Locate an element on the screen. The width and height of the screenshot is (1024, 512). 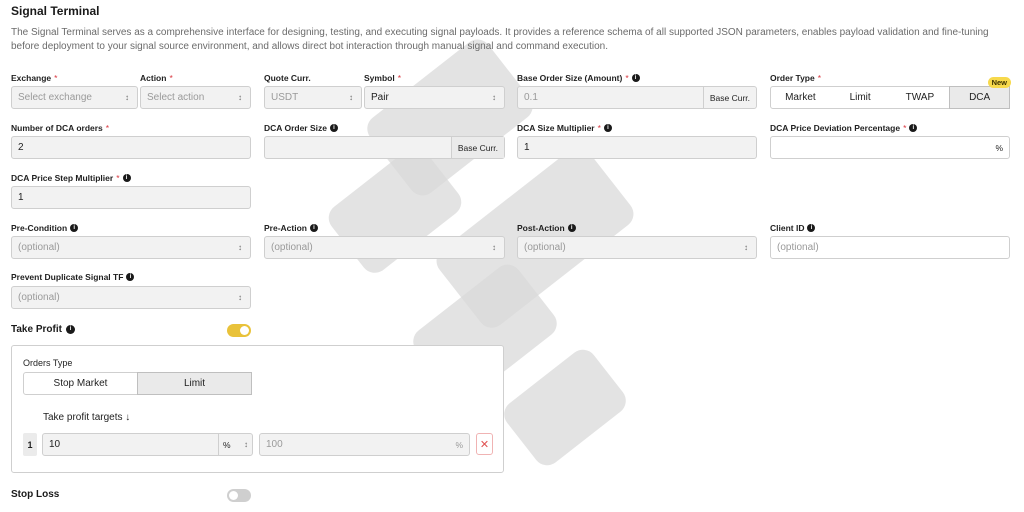
take-profit-heading: Take Profit i is located at coordinates (43, 329).